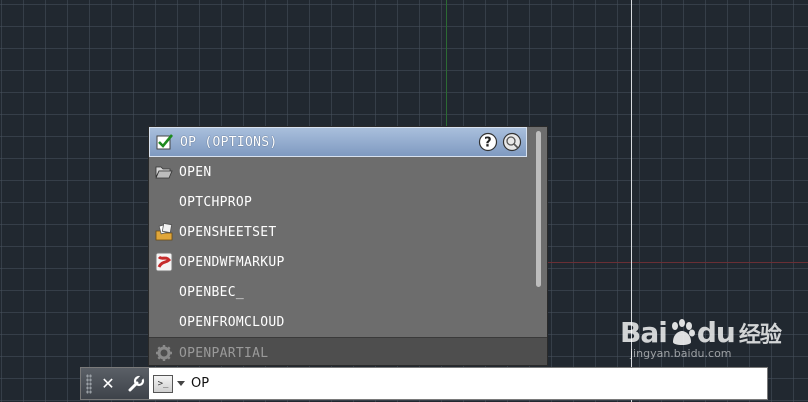  Describe the element at coordinates (216, 202) in the screenshot. I see `autocomplete-item-label: OPTCHPROP` at that location.